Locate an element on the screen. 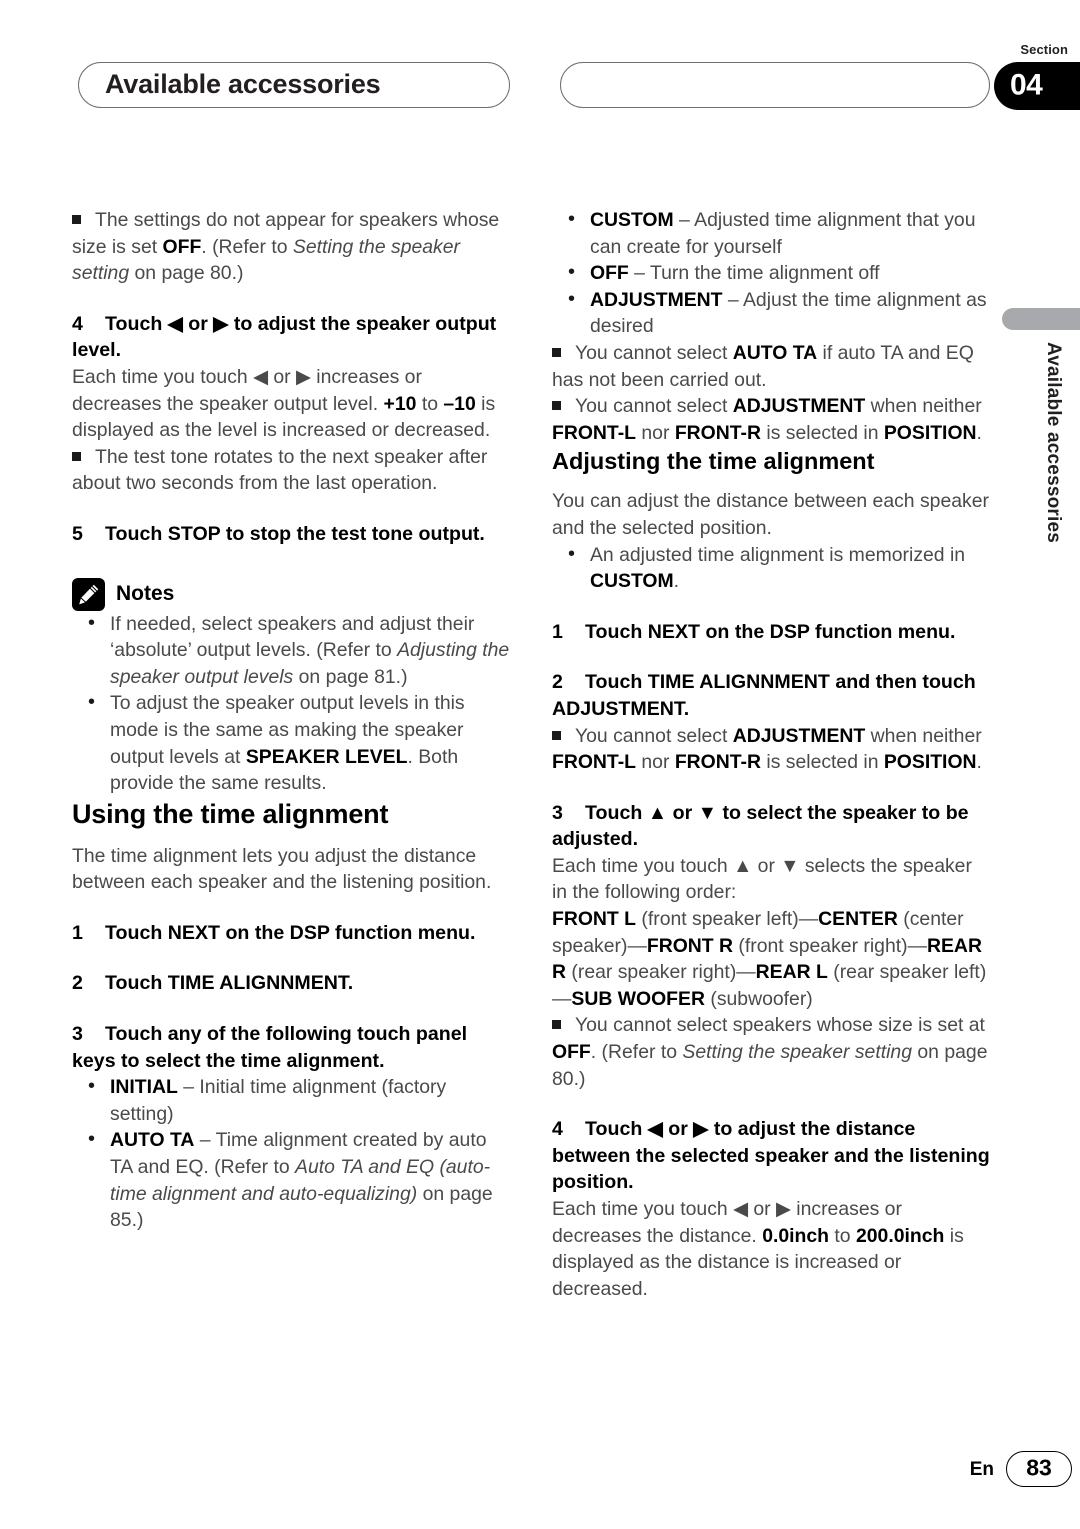 The image size is (1080, 1529). body-bold: –10 is located at coordinates (459, 403).